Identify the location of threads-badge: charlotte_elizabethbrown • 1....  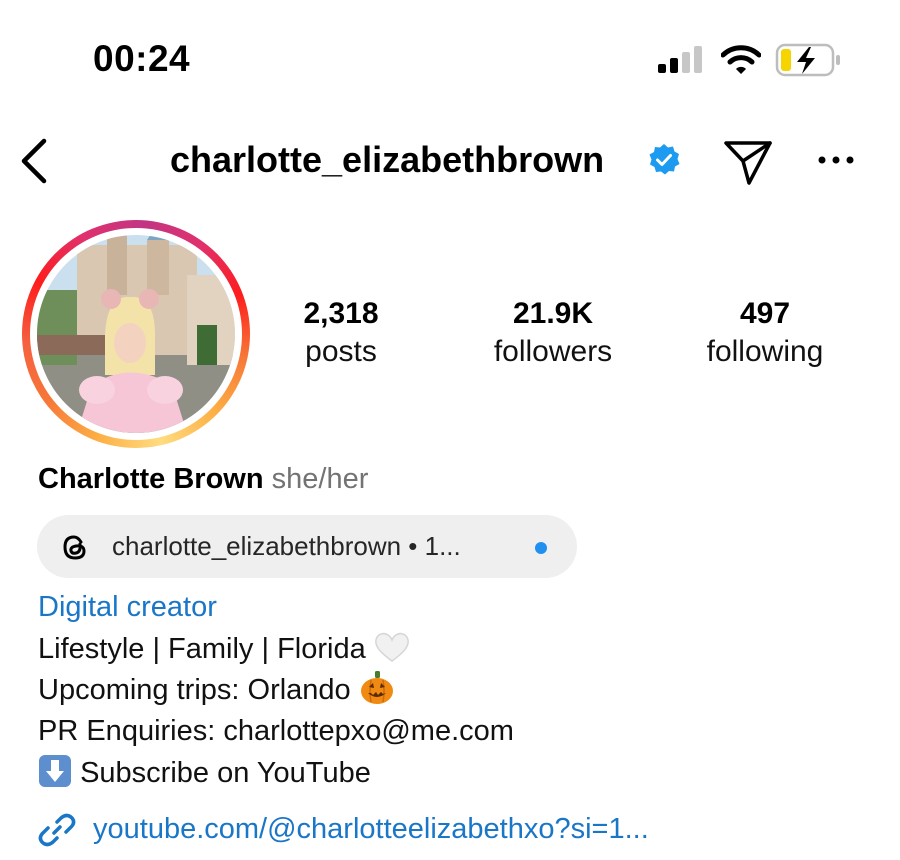
(307, 546).